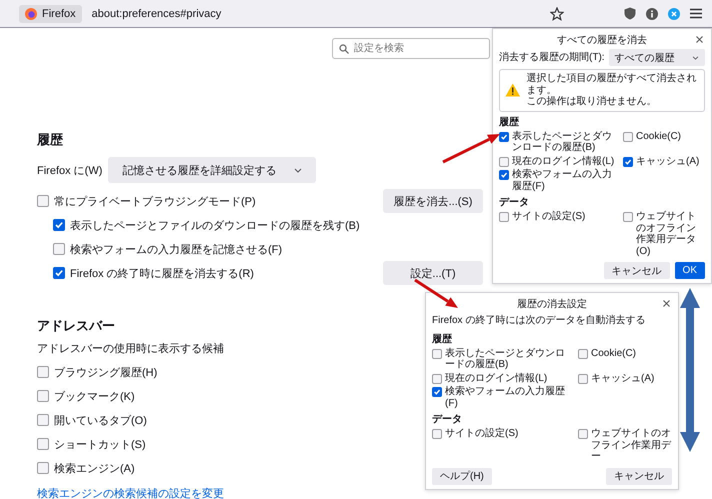  I want to click on warning-icon, so click(513, 90).